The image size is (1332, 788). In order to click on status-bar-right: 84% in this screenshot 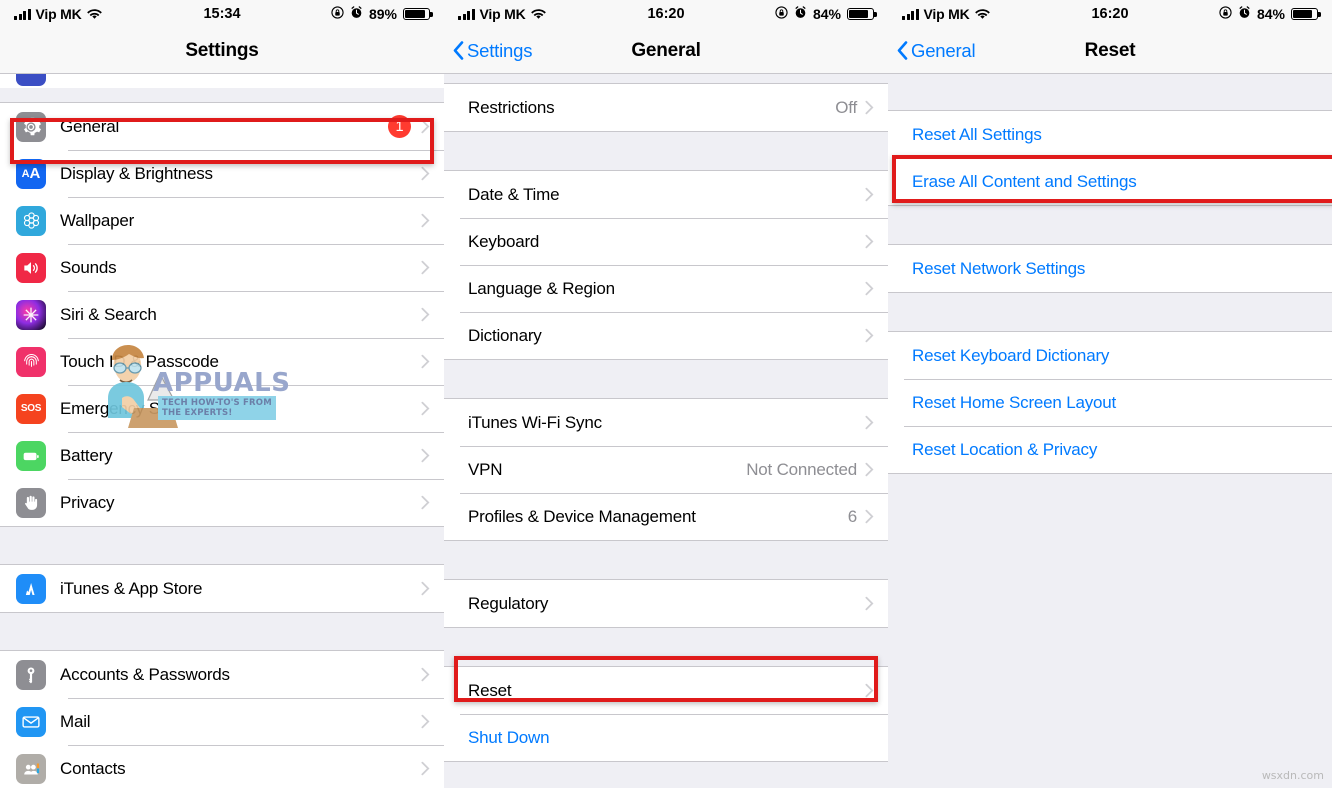, I will do `click(826, 14)`.